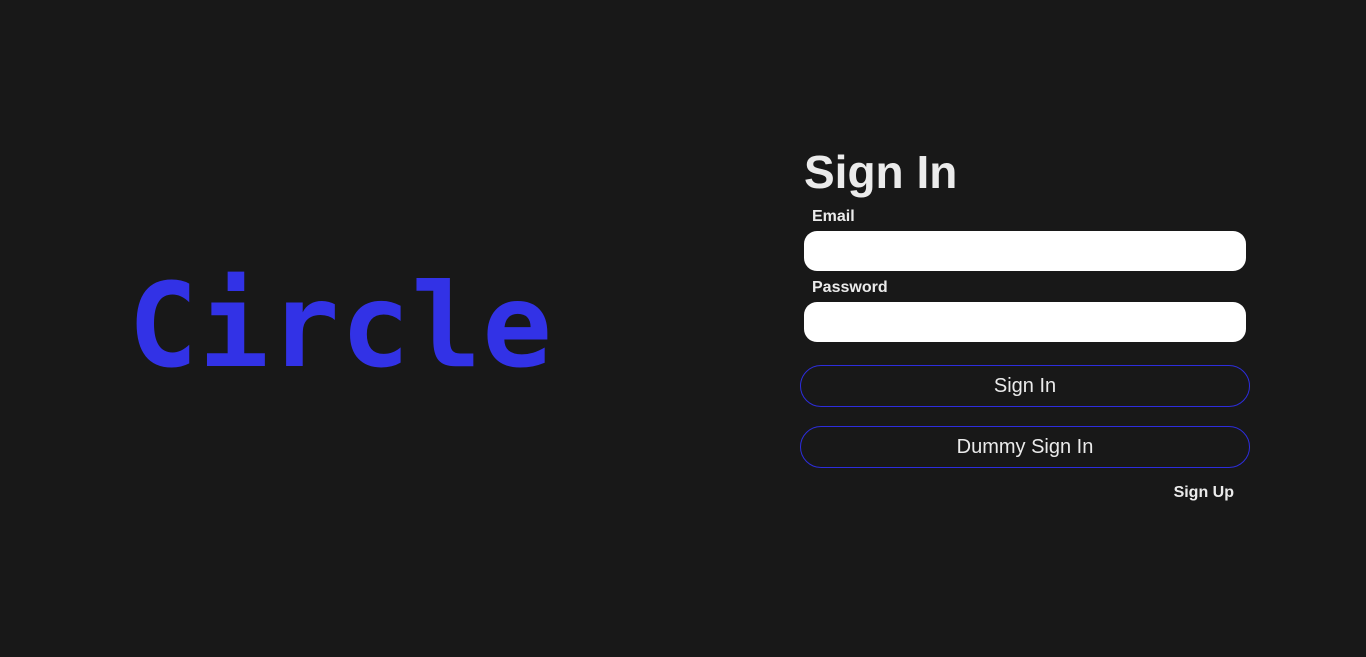 This screenshot has width=1366, height=657. Describe the element at coordinates (833, 216) in the screenshot. I see `email-label: Email` at that location.